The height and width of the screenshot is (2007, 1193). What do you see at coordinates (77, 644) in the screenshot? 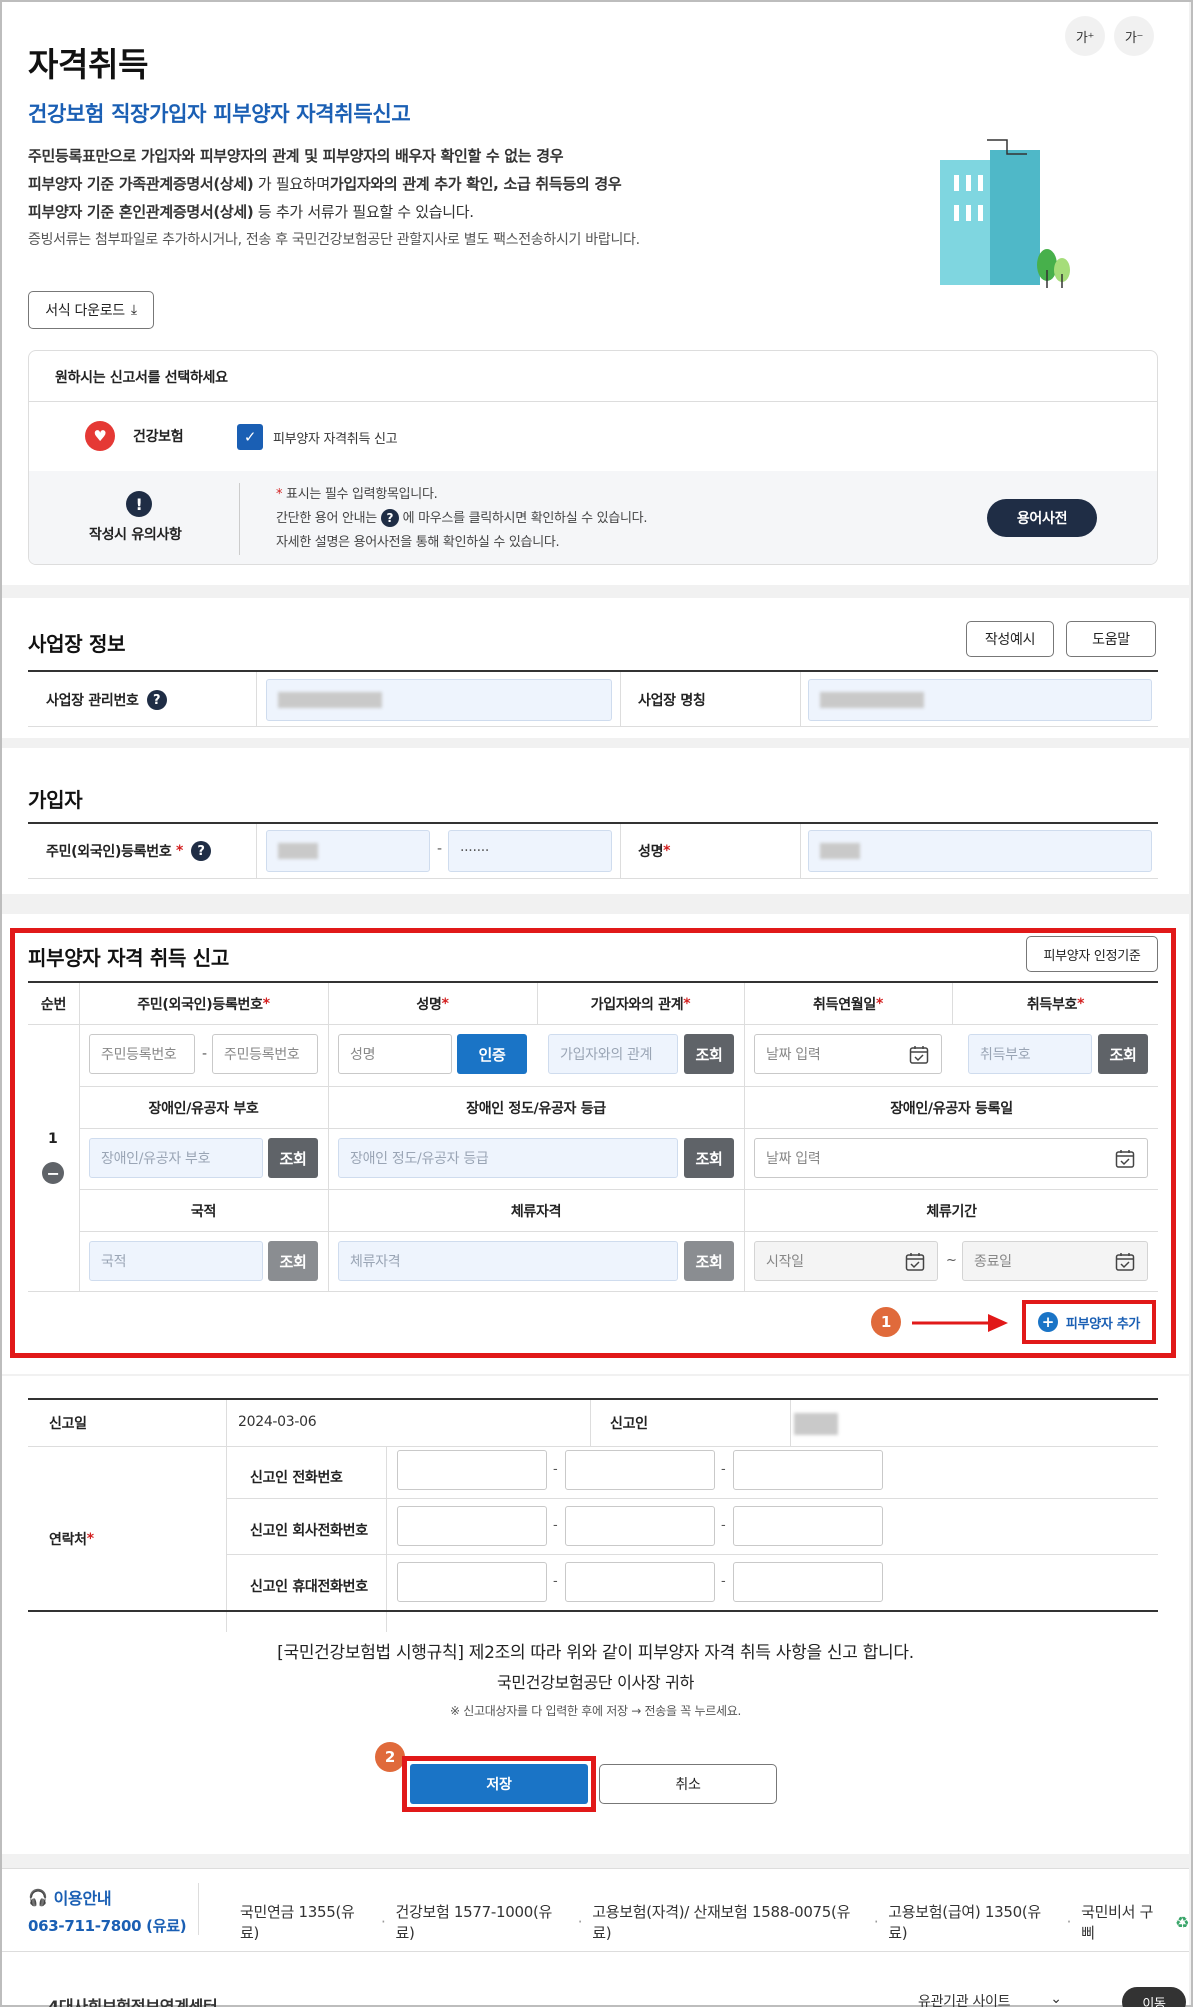
I see `workplace-title: 사업장 정보` at bounding box center [77, 644].